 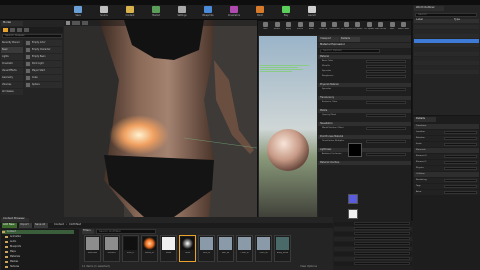 What do you see at coordinates (41, 267) in the screenshot?
I see `folder-tree-item: Textures` at bounding box center [41, 267].